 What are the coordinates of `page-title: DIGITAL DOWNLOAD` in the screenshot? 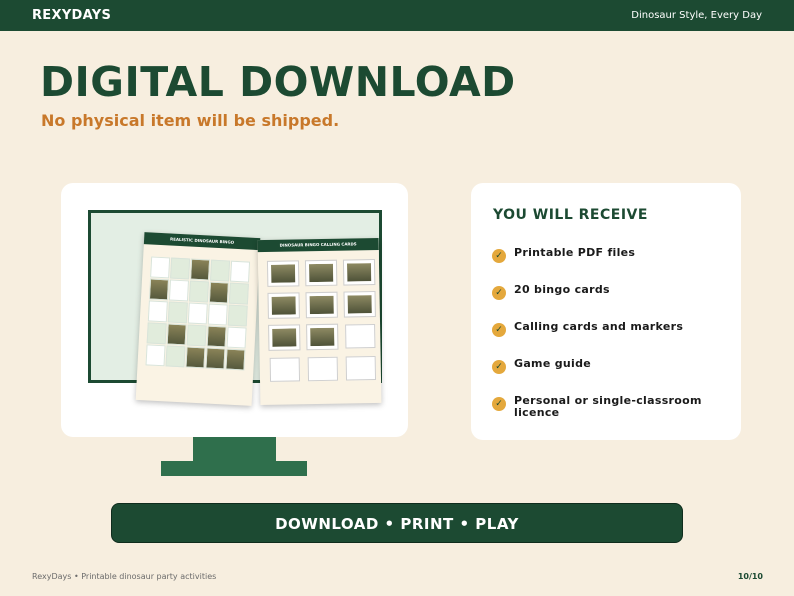 It's located at (278, 82).